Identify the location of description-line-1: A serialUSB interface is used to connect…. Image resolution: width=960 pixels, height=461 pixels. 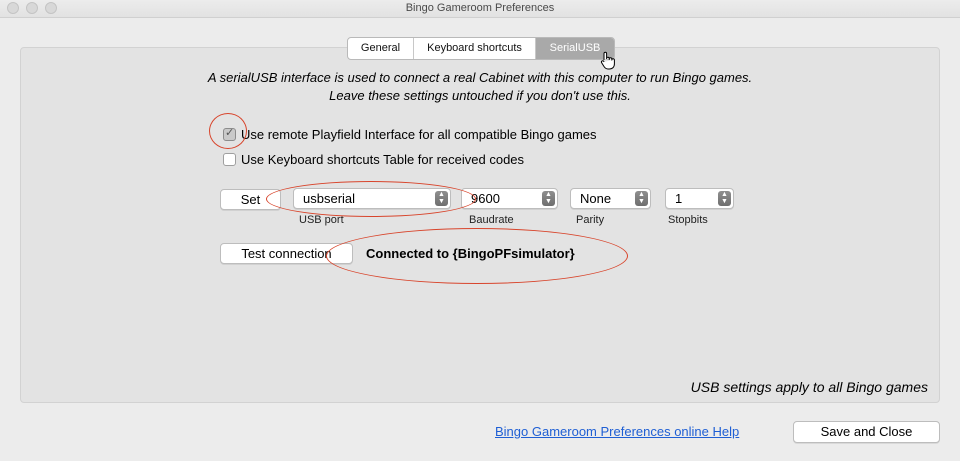
(480, 77).